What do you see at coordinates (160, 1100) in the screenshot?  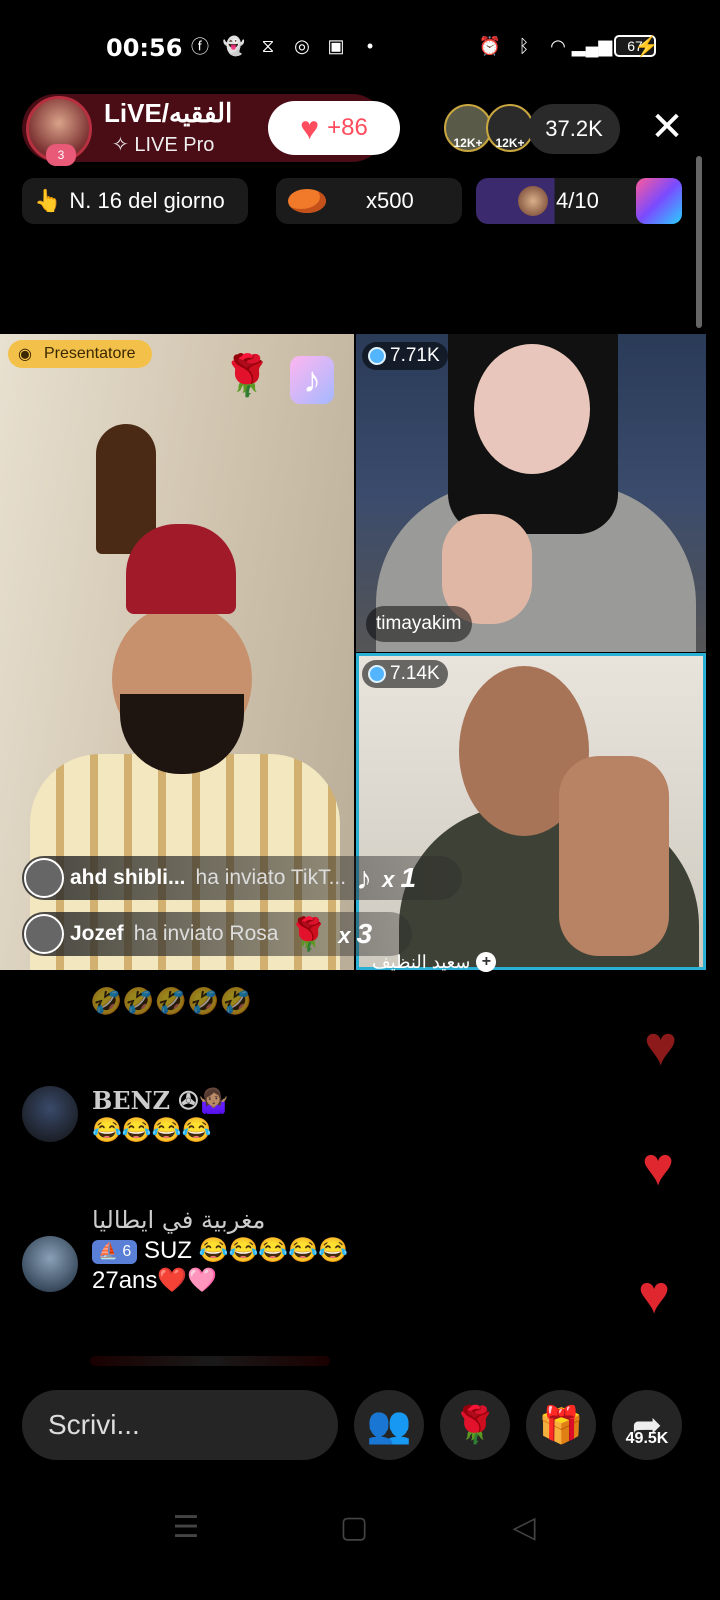 I see `chat-username: BENZ ✇🤷🏽‍♀️` at bounding box center [160, 1100].